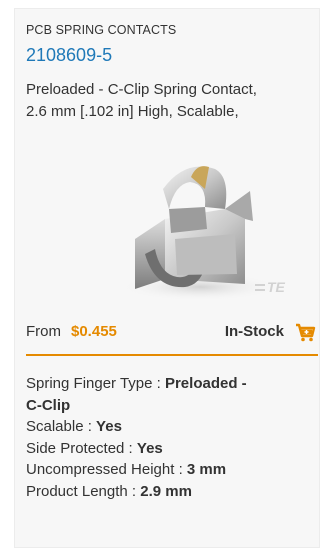 This screenshot has height=558, width=325. What do you see at coordinates (171, 449) in the screenshot?
I see `spec-row: Side Protected : Yes` at bounding box center [171, 449].